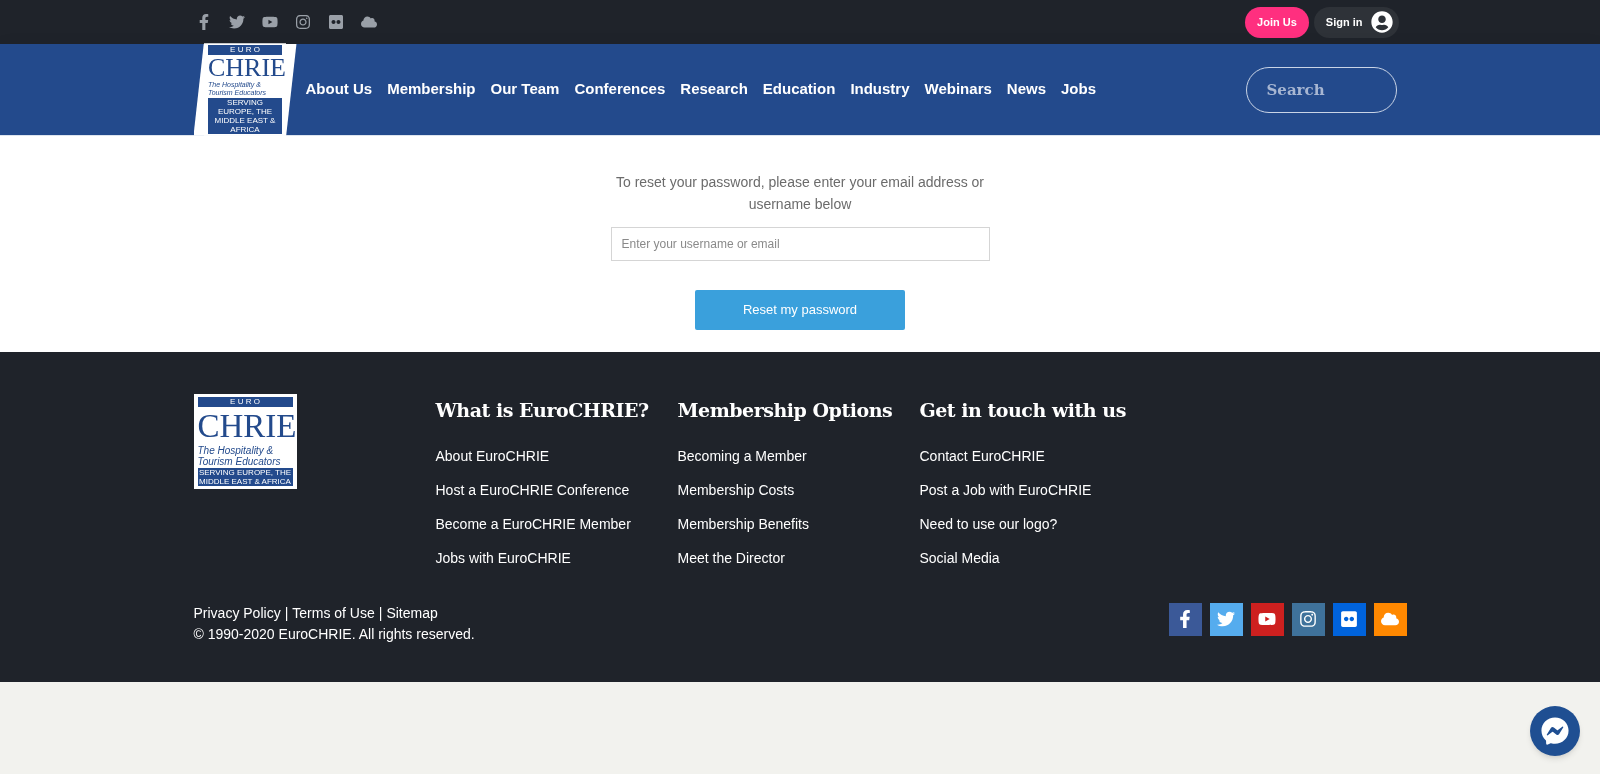 This screenshot has height=774, width=1600. What do you see at coordinates (237, 613) in the screenshot?
I see `legal-link: Privacy Policy` at bounding box center [237, 613].